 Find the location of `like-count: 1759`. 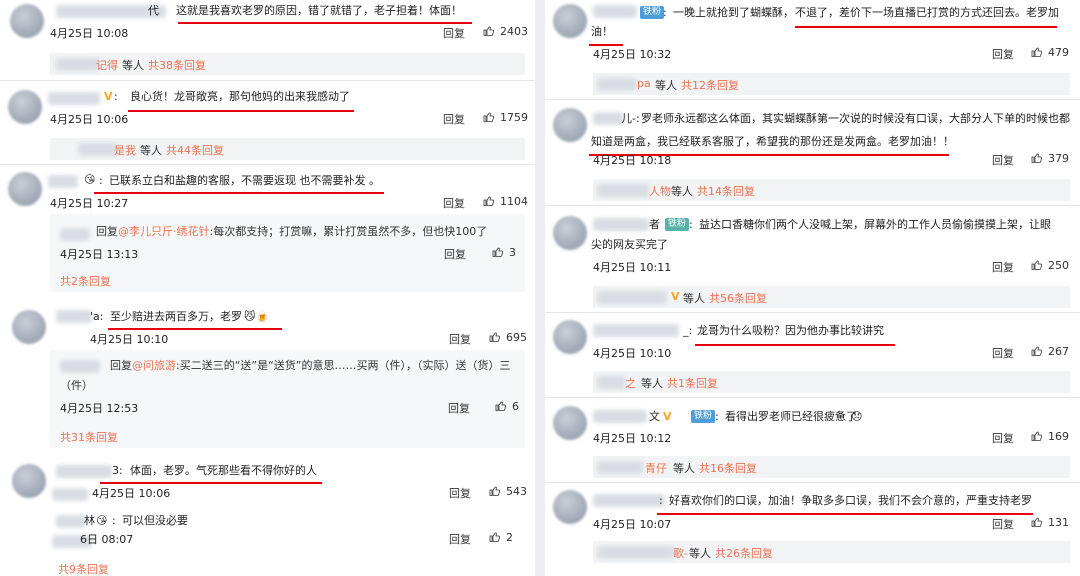

like-count: 1759 is located at coordinates (514, 117).